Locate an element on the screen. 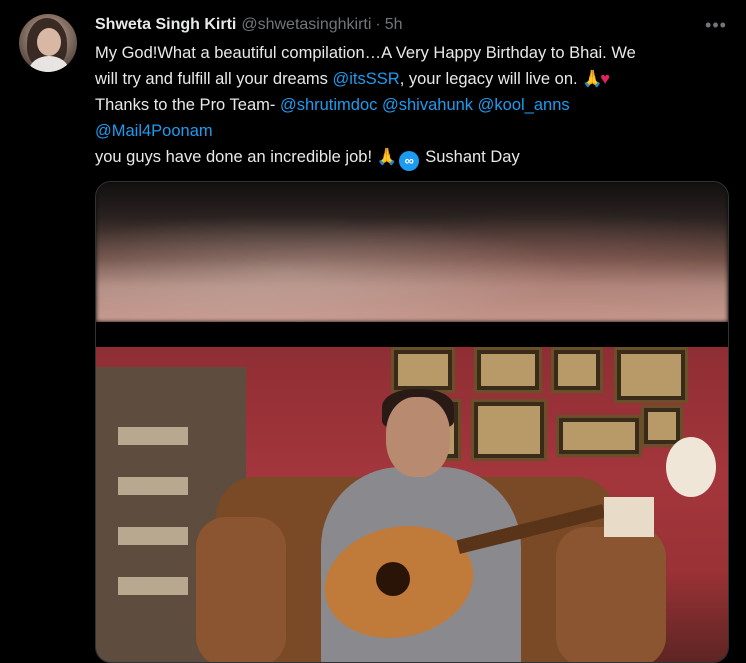 This screenshot has height=663, width=746. avatar-face is located at coordinates (49, 42).